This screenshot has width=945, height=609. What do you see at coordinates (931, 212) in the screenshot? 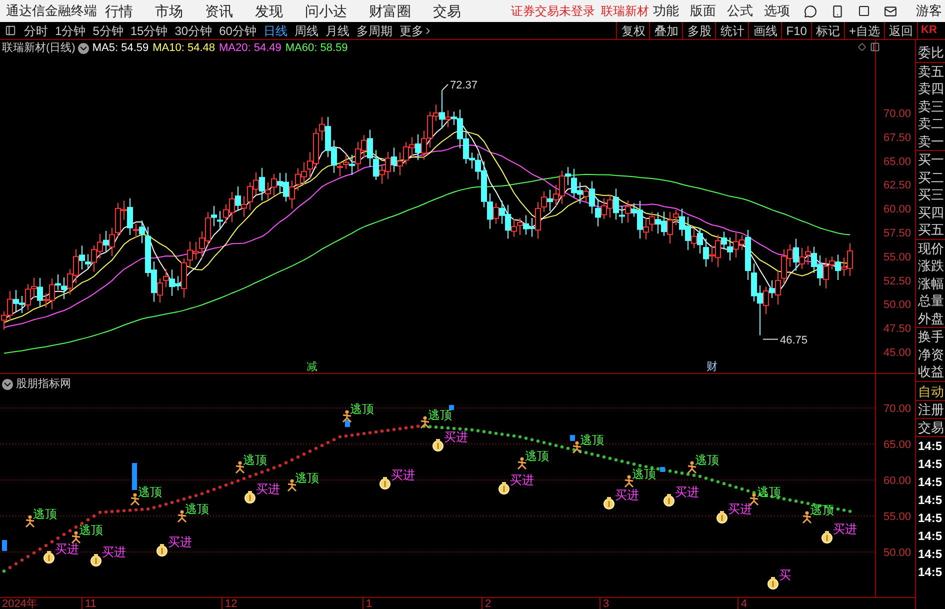
I see `quote-field-label: 买四` at bounding box center [931, 212].